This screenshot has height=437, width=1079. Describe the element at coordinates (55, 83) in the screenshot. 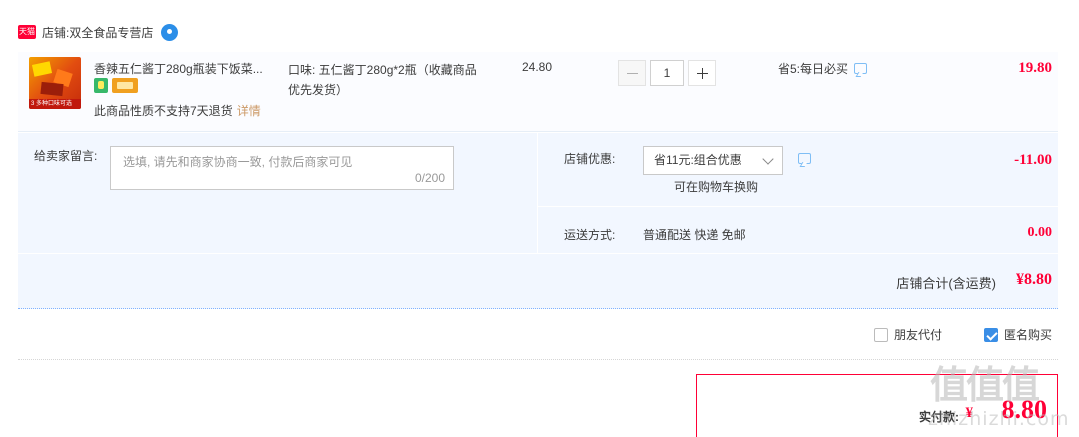

I see `product-thumbnail: 3 多种口味可选` at that location.